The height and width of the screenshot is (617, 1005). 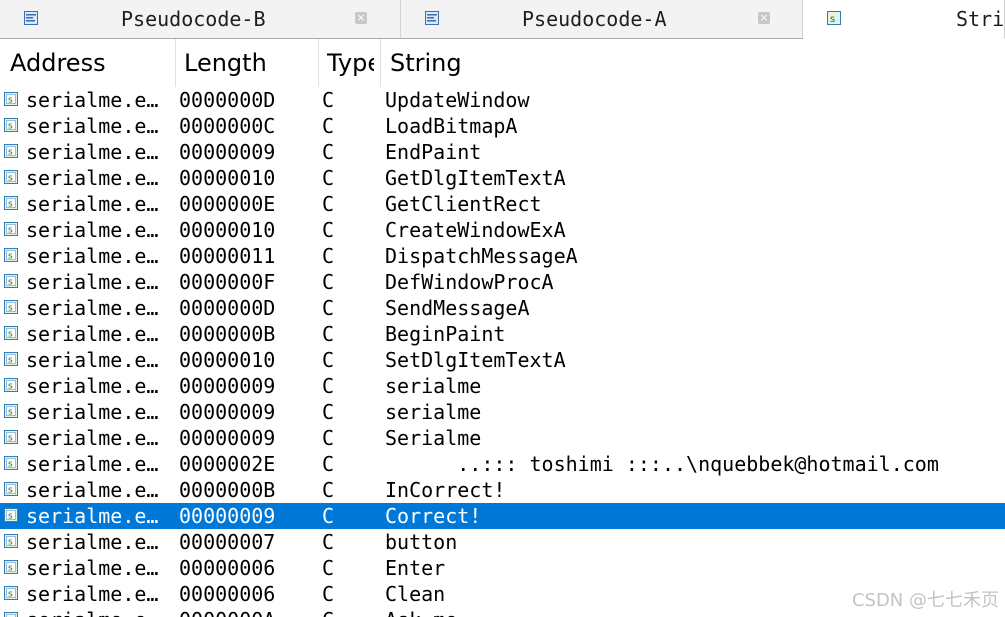 I want to click on string-cell: LoadBitmapA, so click(x=451, y=126).